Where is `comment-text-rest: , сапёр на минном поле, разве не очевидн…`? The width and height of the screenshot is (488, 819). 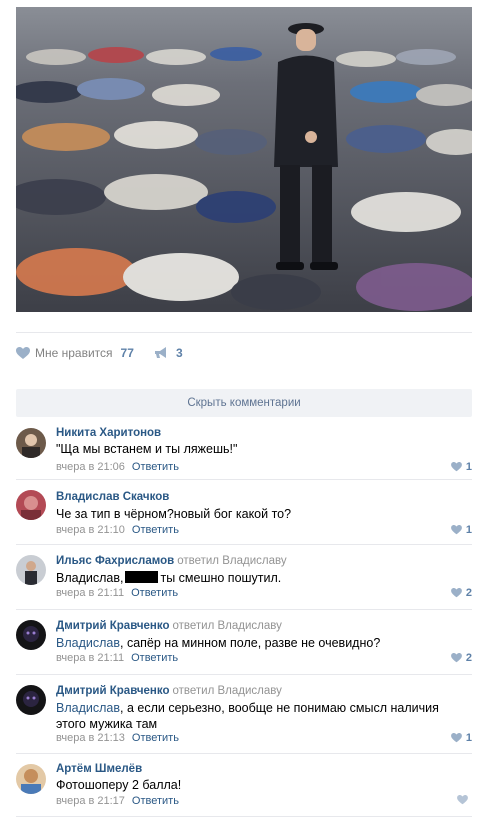 comment-text-rest: , сапёр на минном поле, разве не очевидн… is located at coordinates (250, 643).